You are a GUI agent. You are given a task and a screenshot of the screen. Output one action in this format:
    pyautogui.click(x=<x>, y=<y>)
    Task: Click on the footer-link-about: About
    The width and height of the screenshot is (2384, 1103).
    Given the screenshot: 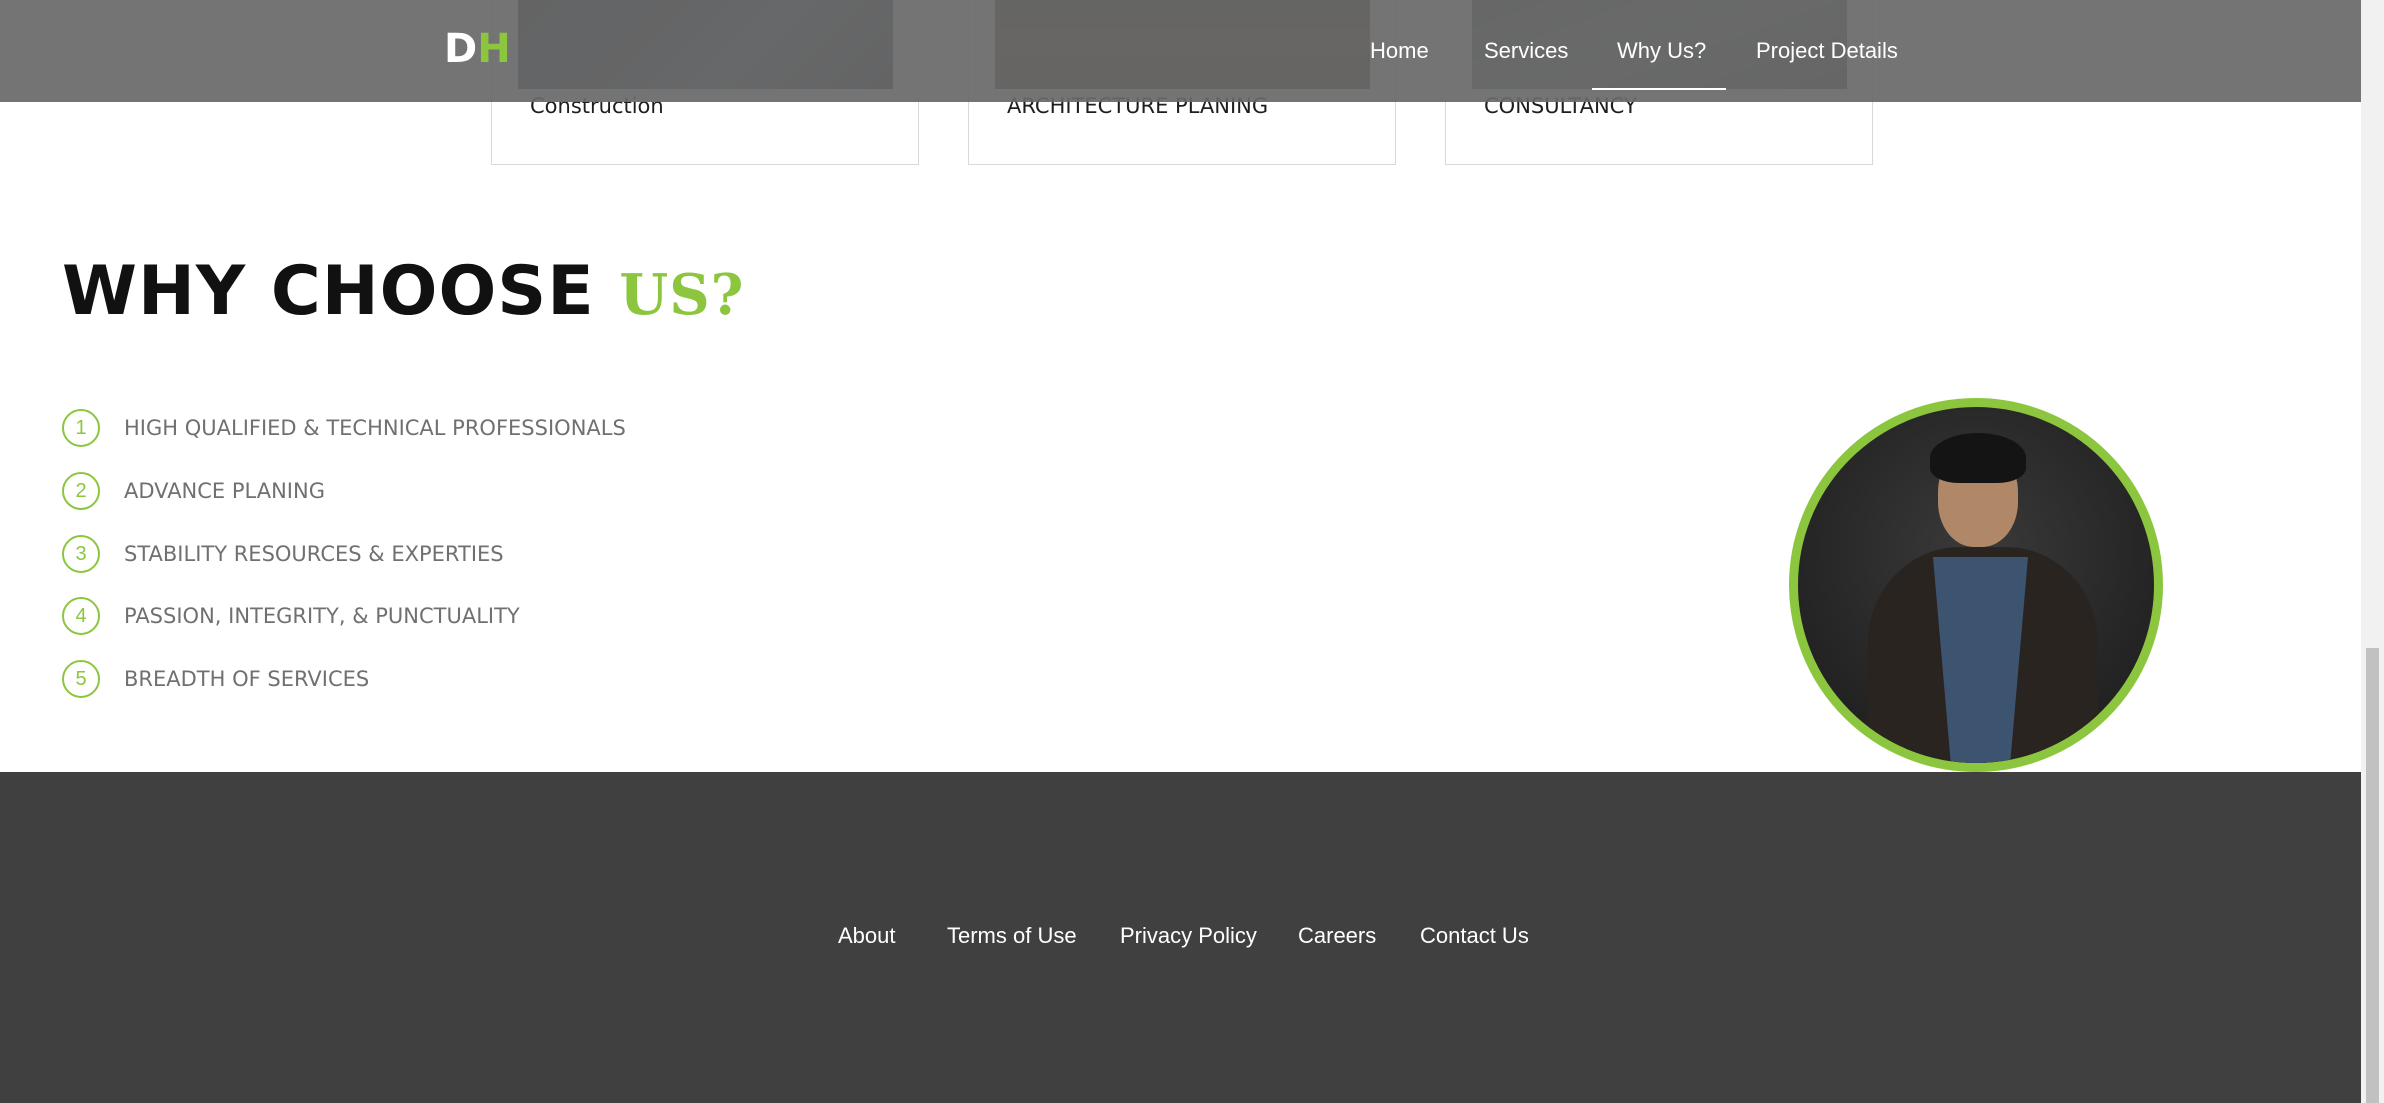 What is the action you would take?
    pyautogui.click(x=867, y=936)
    